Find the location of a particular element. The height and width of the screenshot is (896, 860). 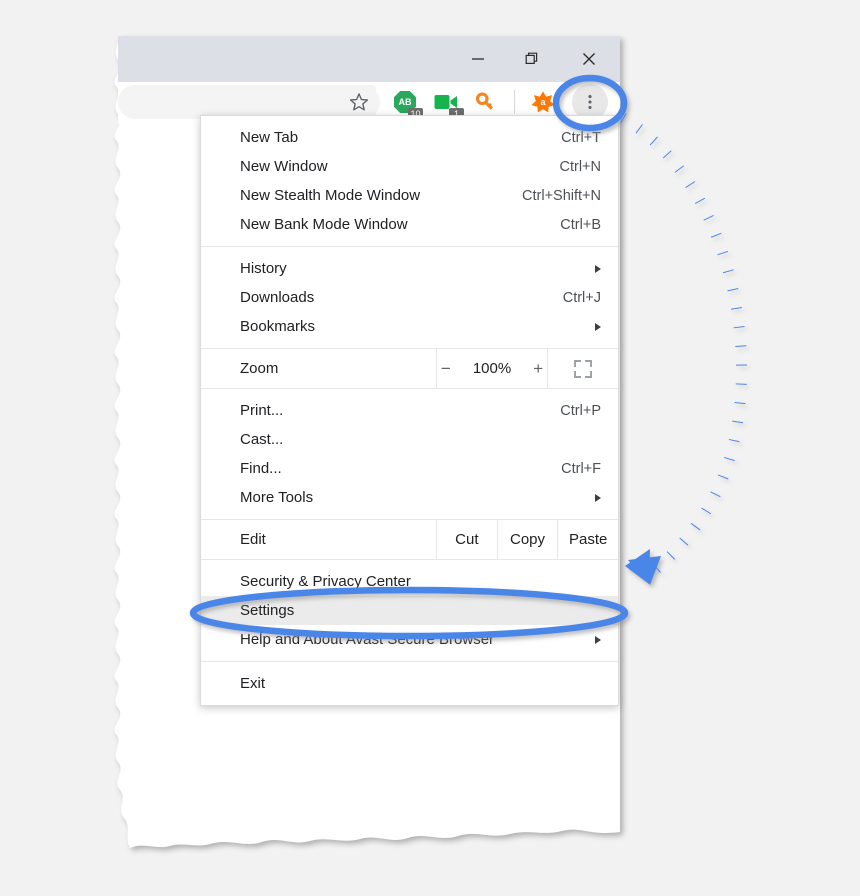

annotation-arrow is located at coordinates (683, 349).